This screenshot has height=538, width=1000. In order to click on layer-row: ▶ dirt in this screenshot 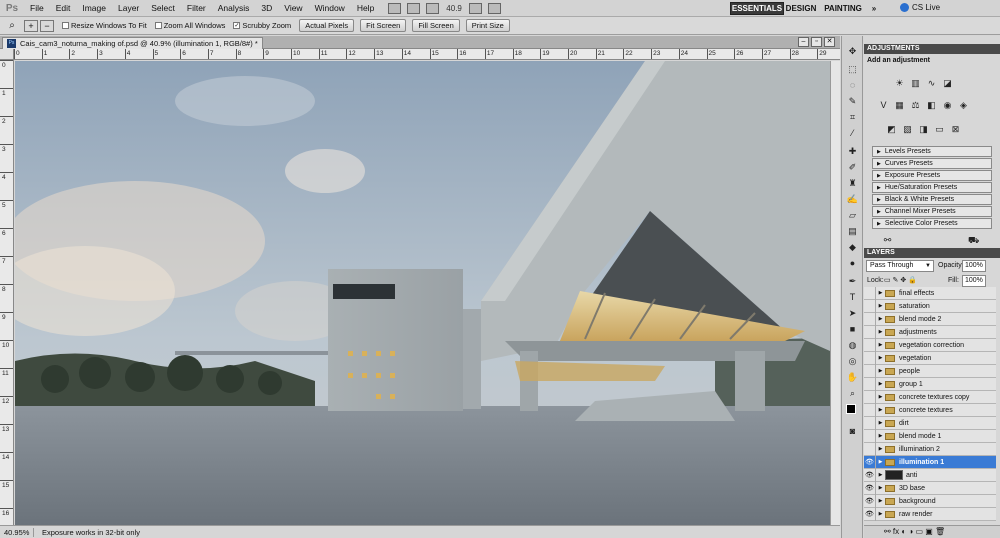, I will do `click(930, 423)`.